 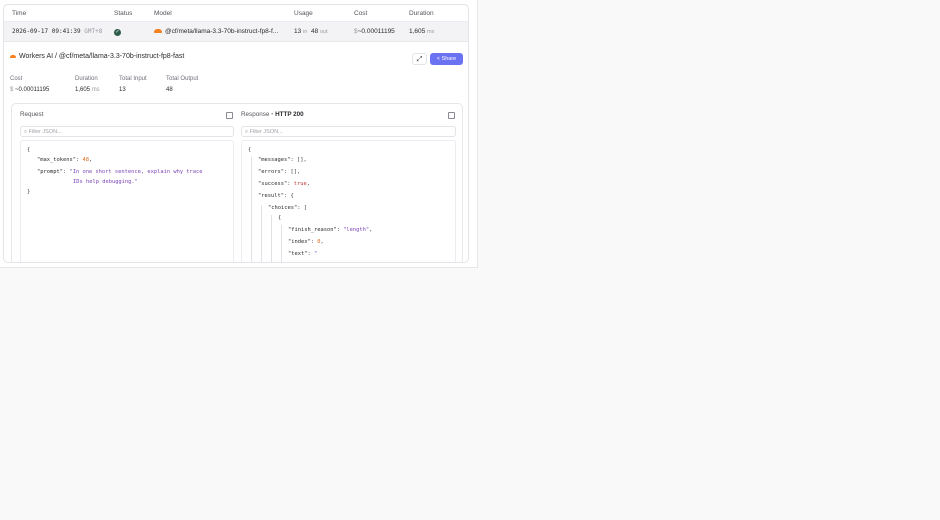 What do you see at coordinates (12, 90) in the screenshot?
I see `stat-cost-symbol: $` at bounding box center [12, 90].